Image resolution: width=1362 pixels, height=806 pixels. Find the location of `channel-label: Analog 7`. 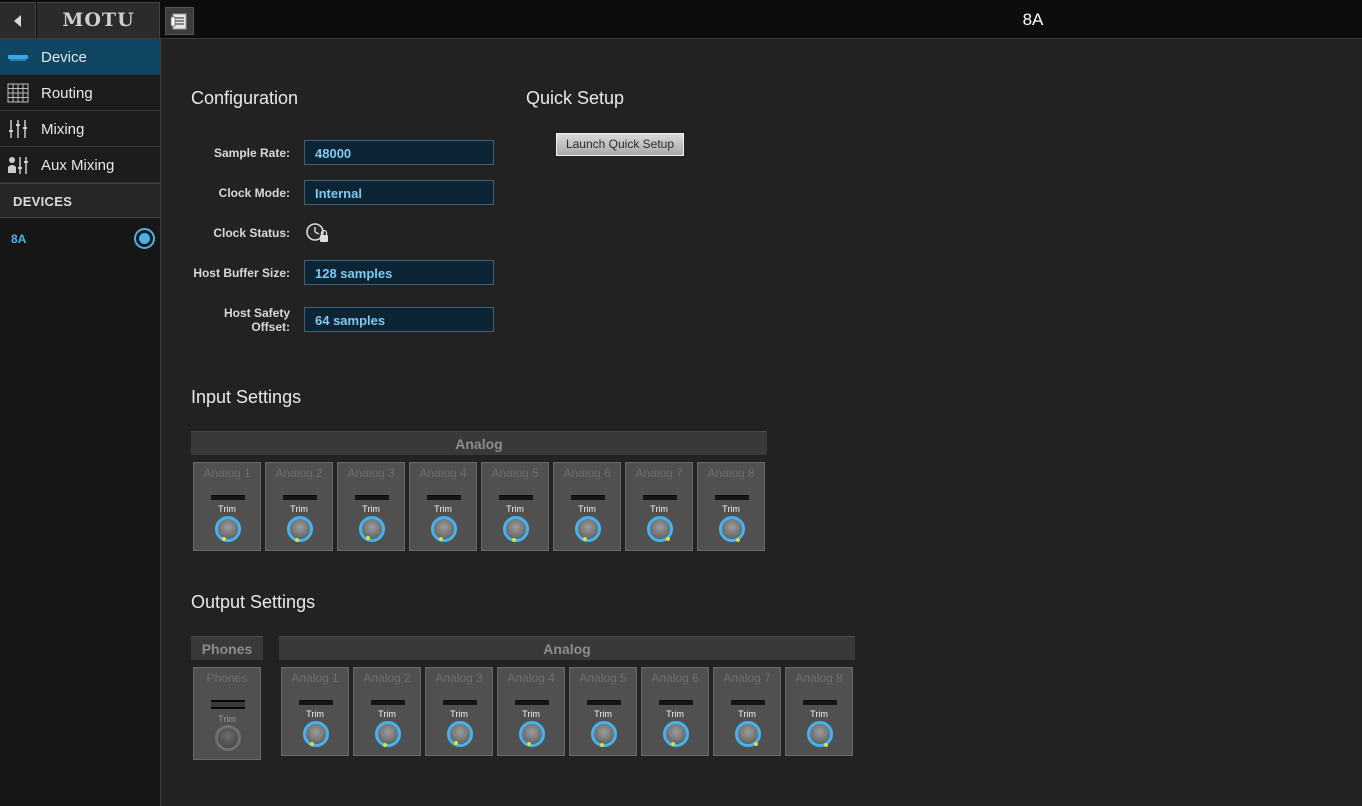

channel-label: Analog 7 is located at coordinates (747, 678).